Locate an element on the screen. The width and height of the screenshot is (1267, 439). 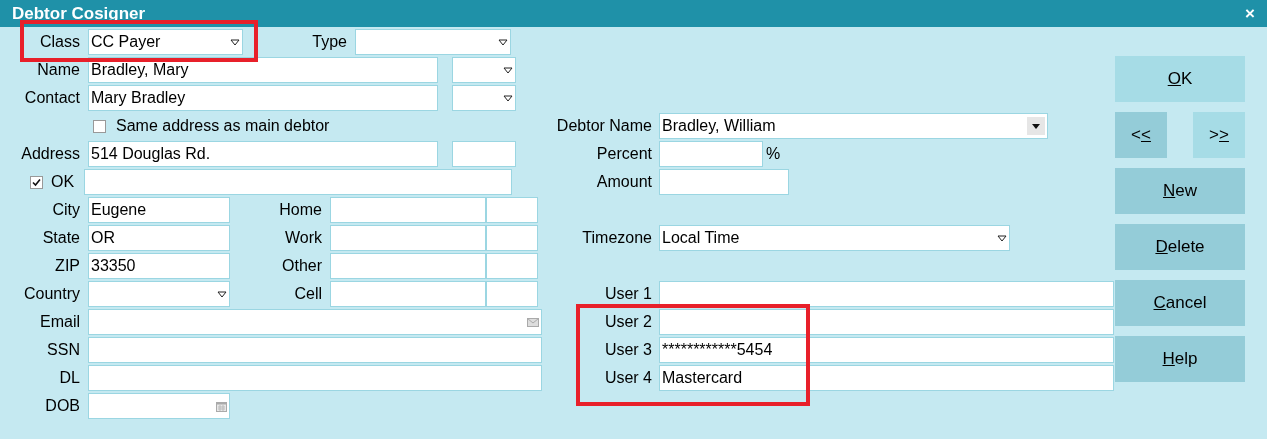
field-label: Timezone is located at coordinates (616, 238).